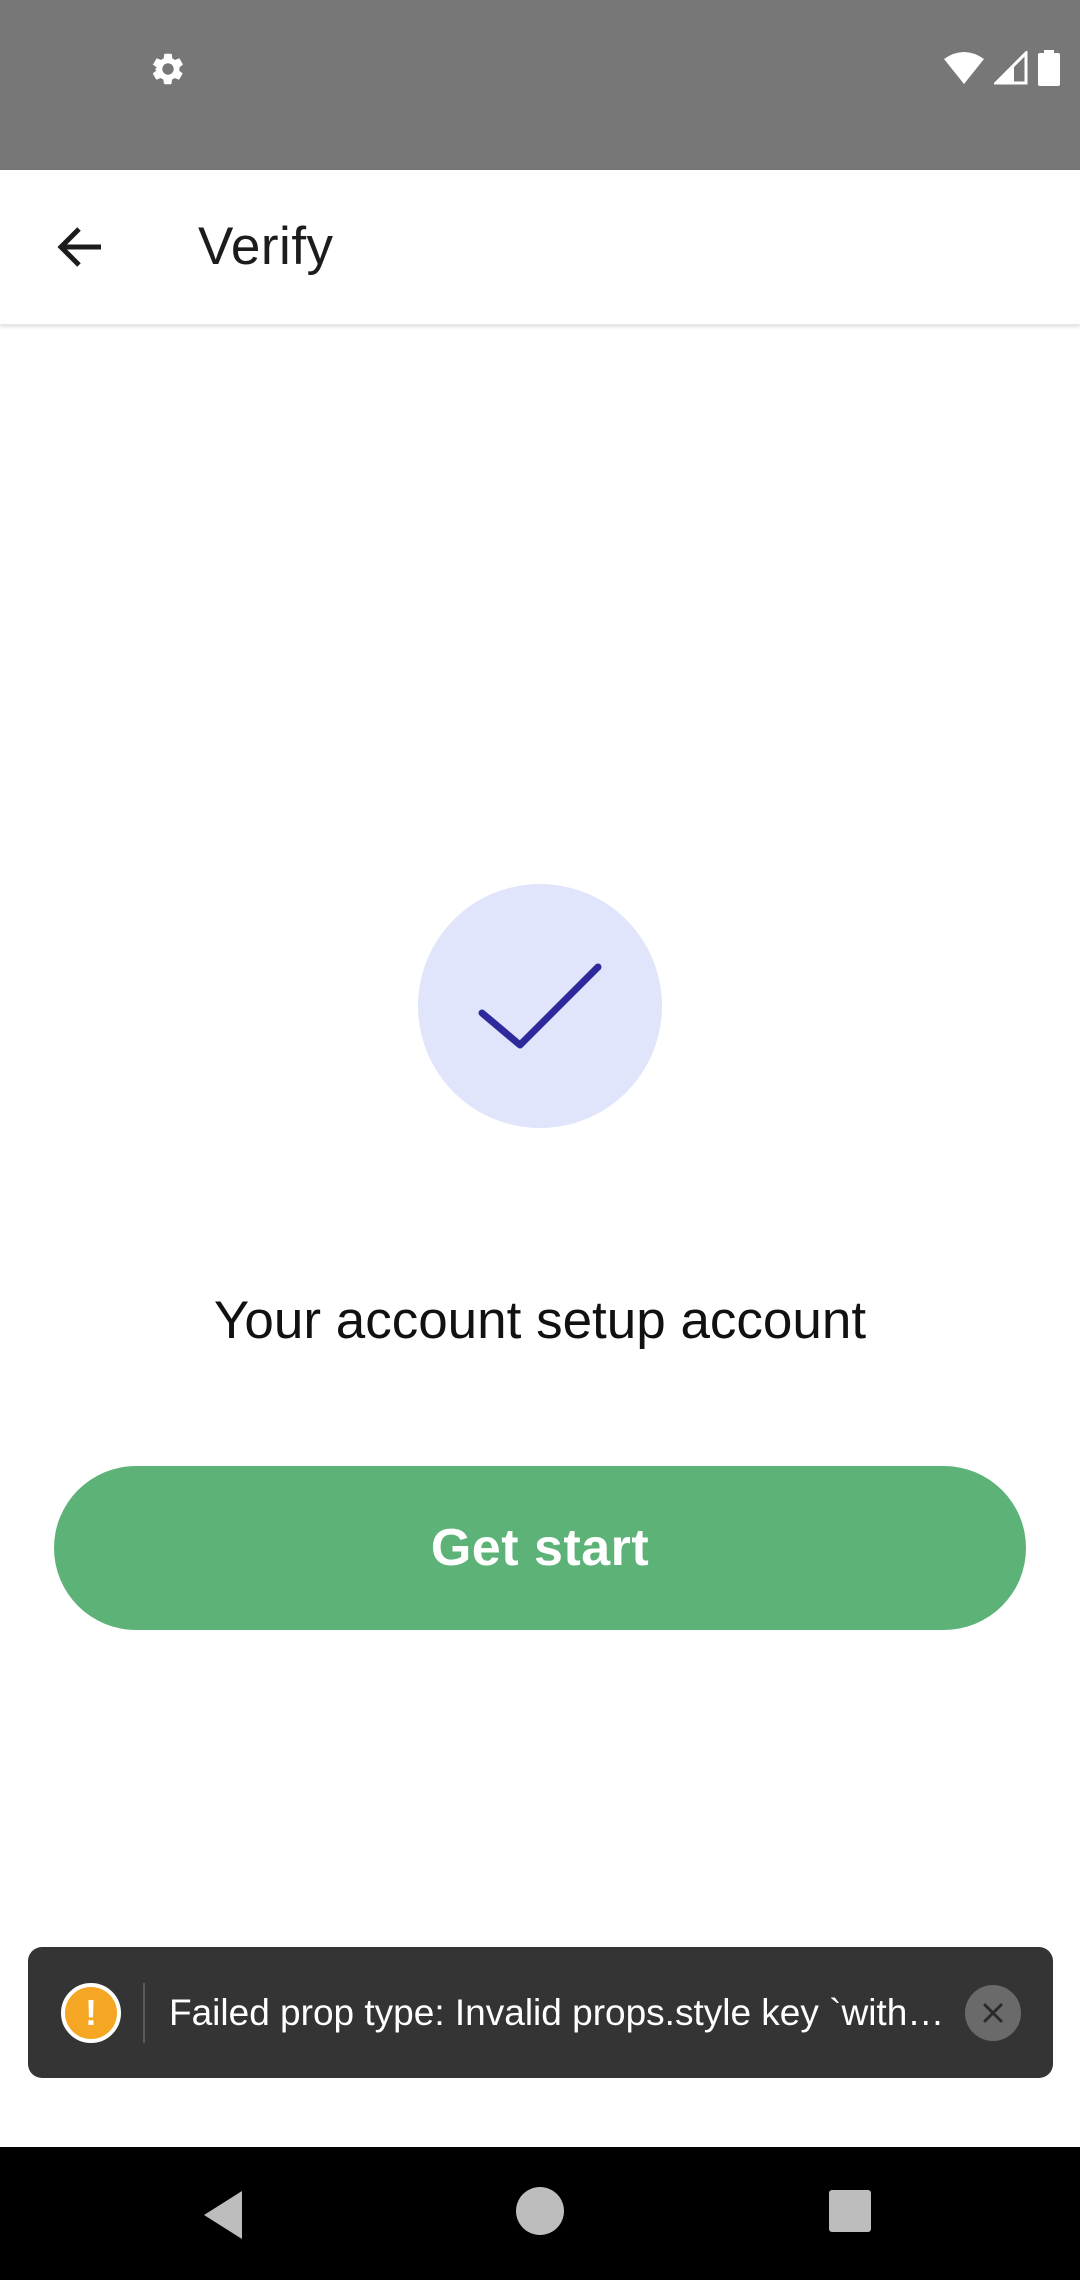 This screenshot has width=1080, height=2280. I want to click on back-button, so click(80, 247).